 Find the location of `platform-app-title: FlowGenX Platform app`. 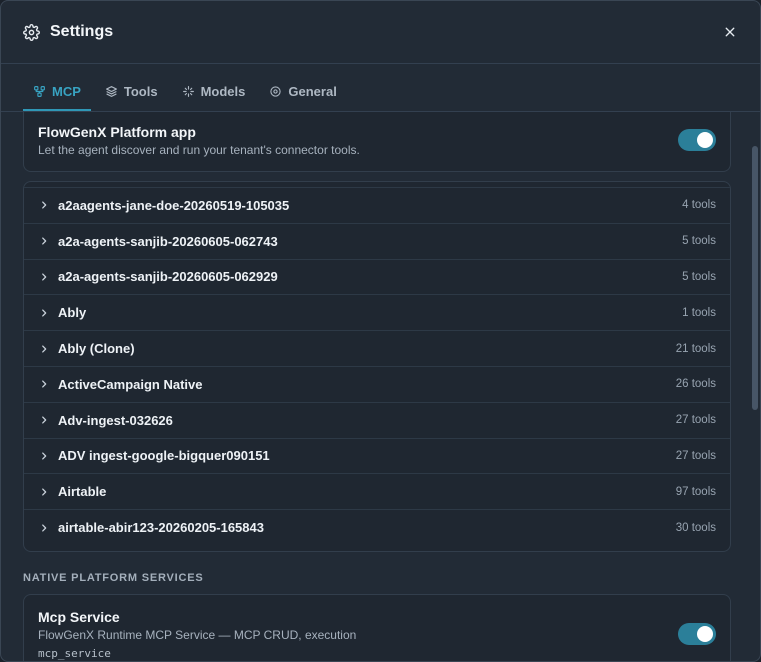

platform-app-title: FlowGenX Platform app is located at coordinates (117, 132).